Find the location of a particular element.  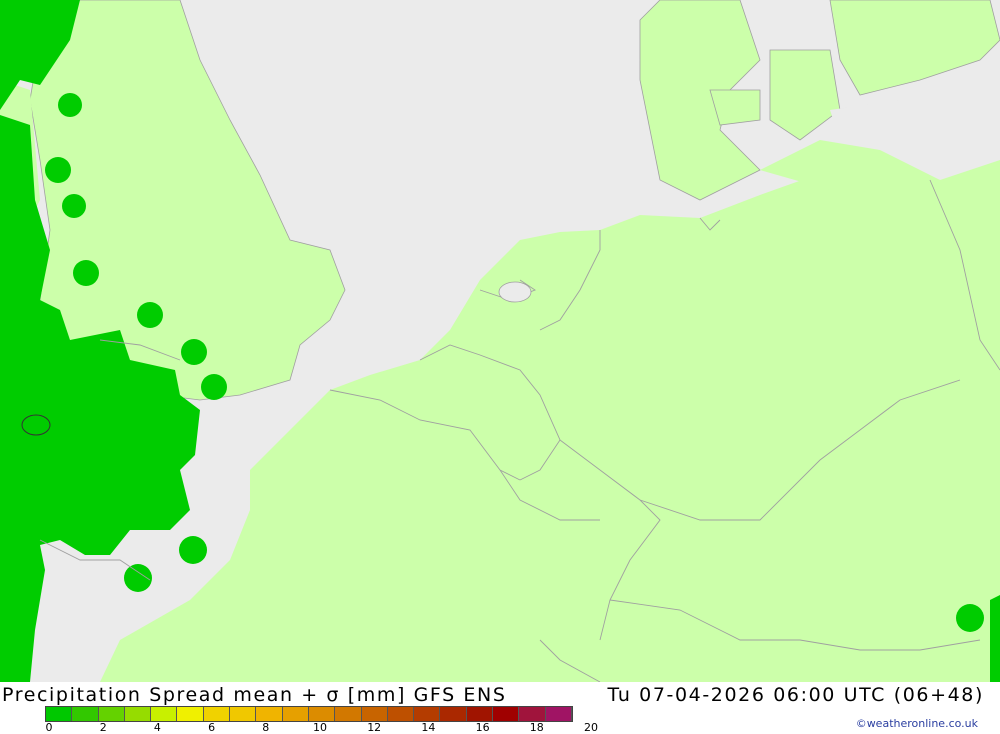

legend-tick-label: 6 is located at coordinates (212, 727).